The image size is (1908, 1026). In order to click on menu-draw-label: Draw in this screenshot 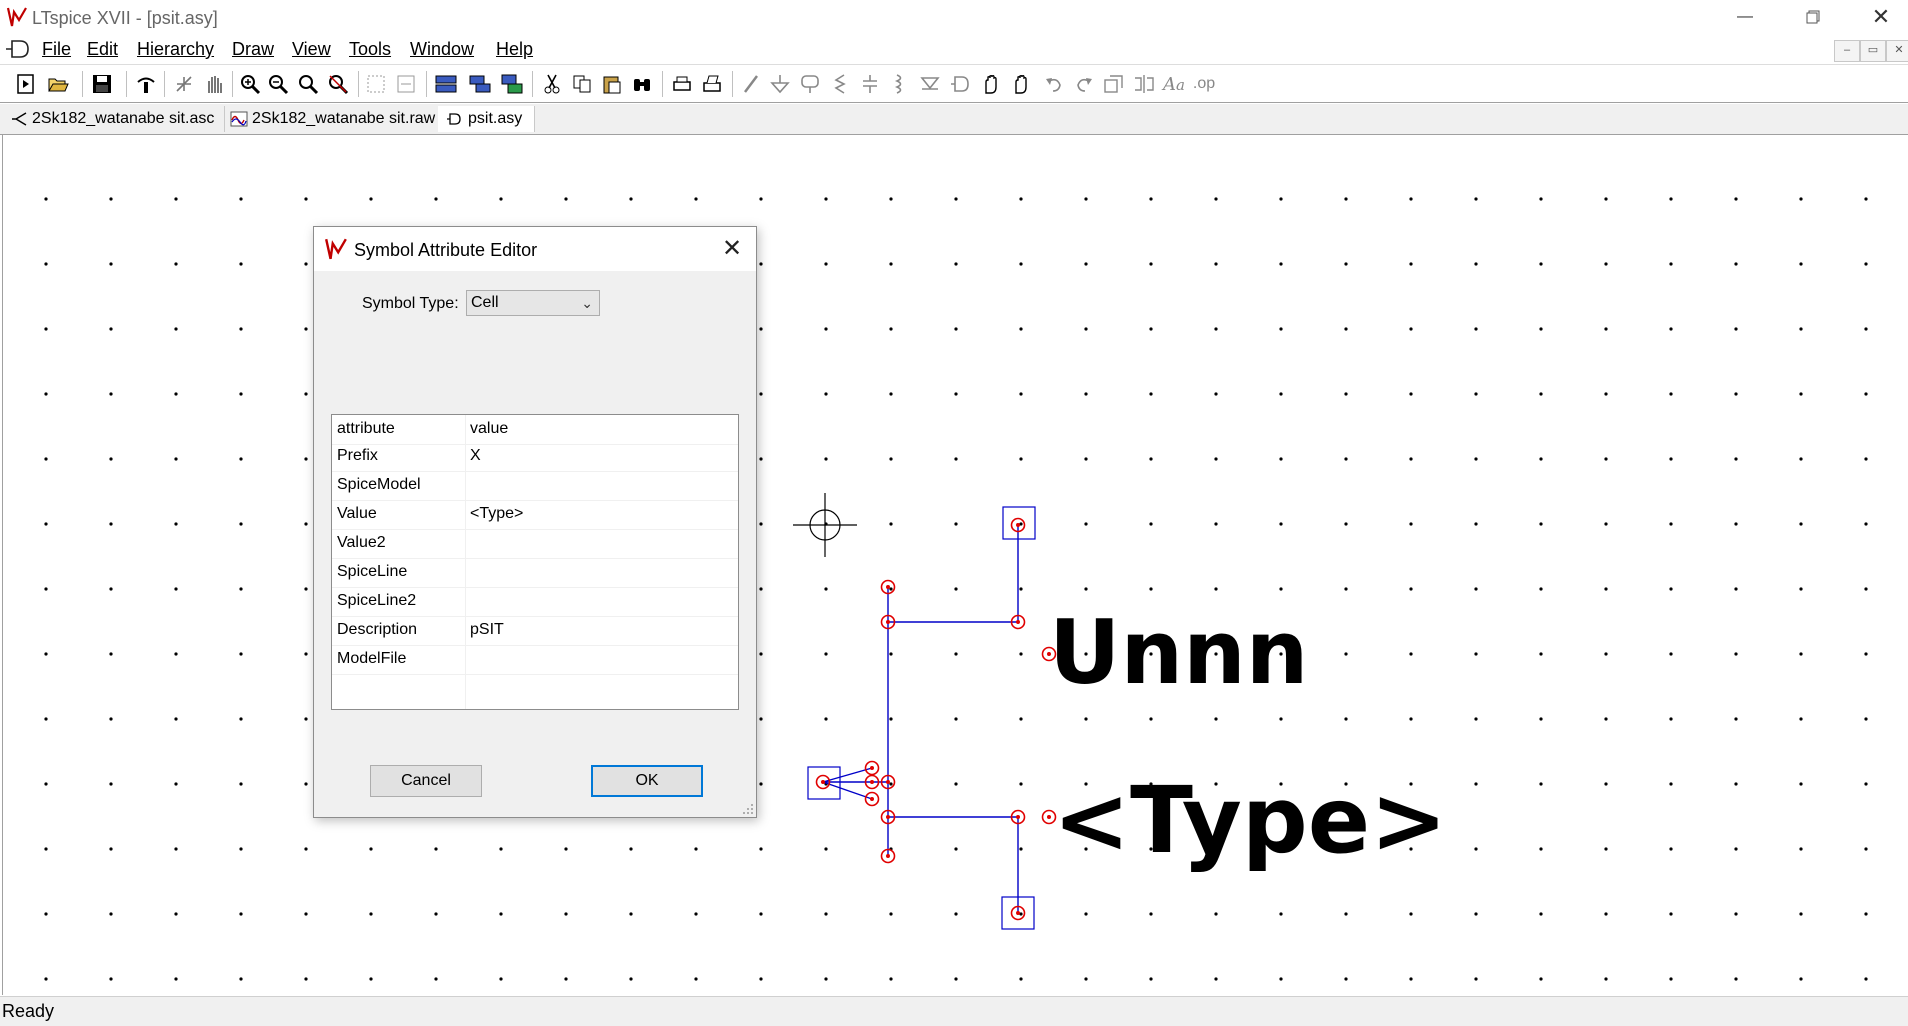, I will do `click(253, 49)`.